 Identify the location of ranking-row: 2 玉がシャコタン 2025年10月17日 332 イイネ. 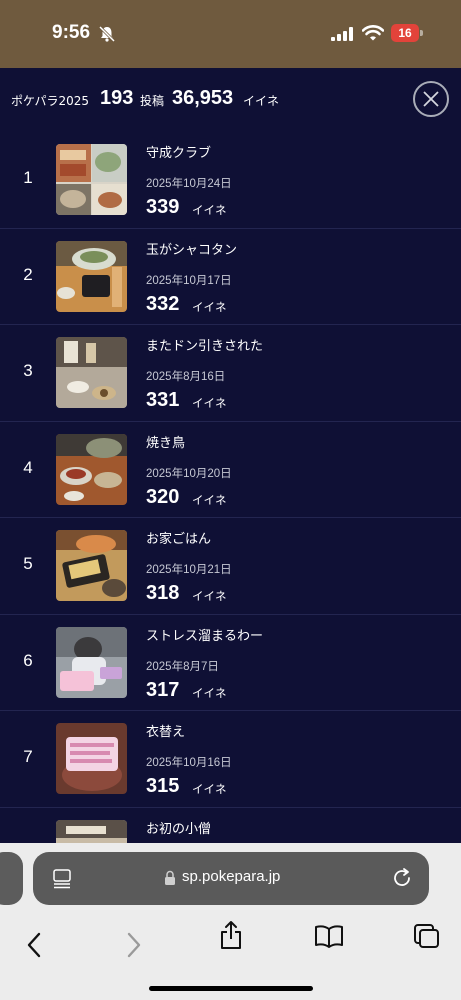
(230, 277).